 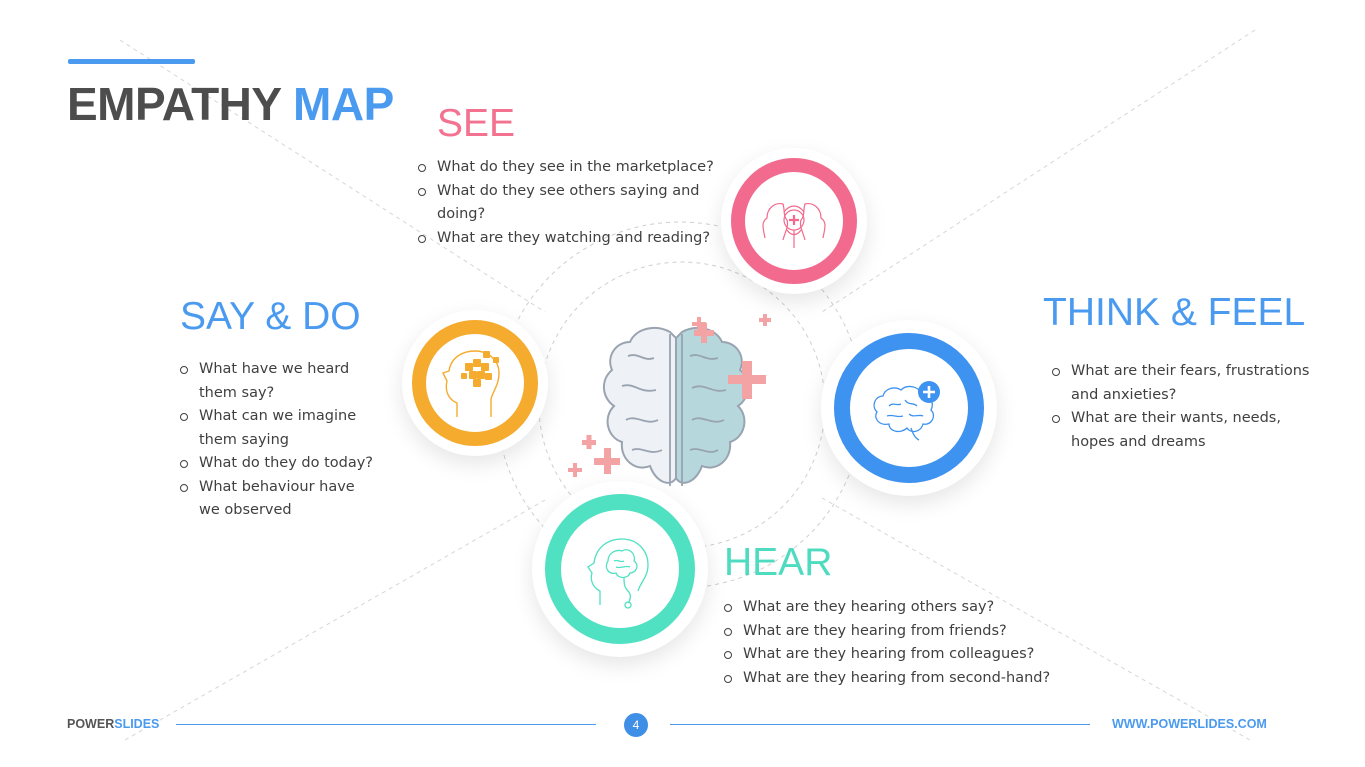 I want to click on say-do-title: SAY & DO, so click(x=270, y=316).